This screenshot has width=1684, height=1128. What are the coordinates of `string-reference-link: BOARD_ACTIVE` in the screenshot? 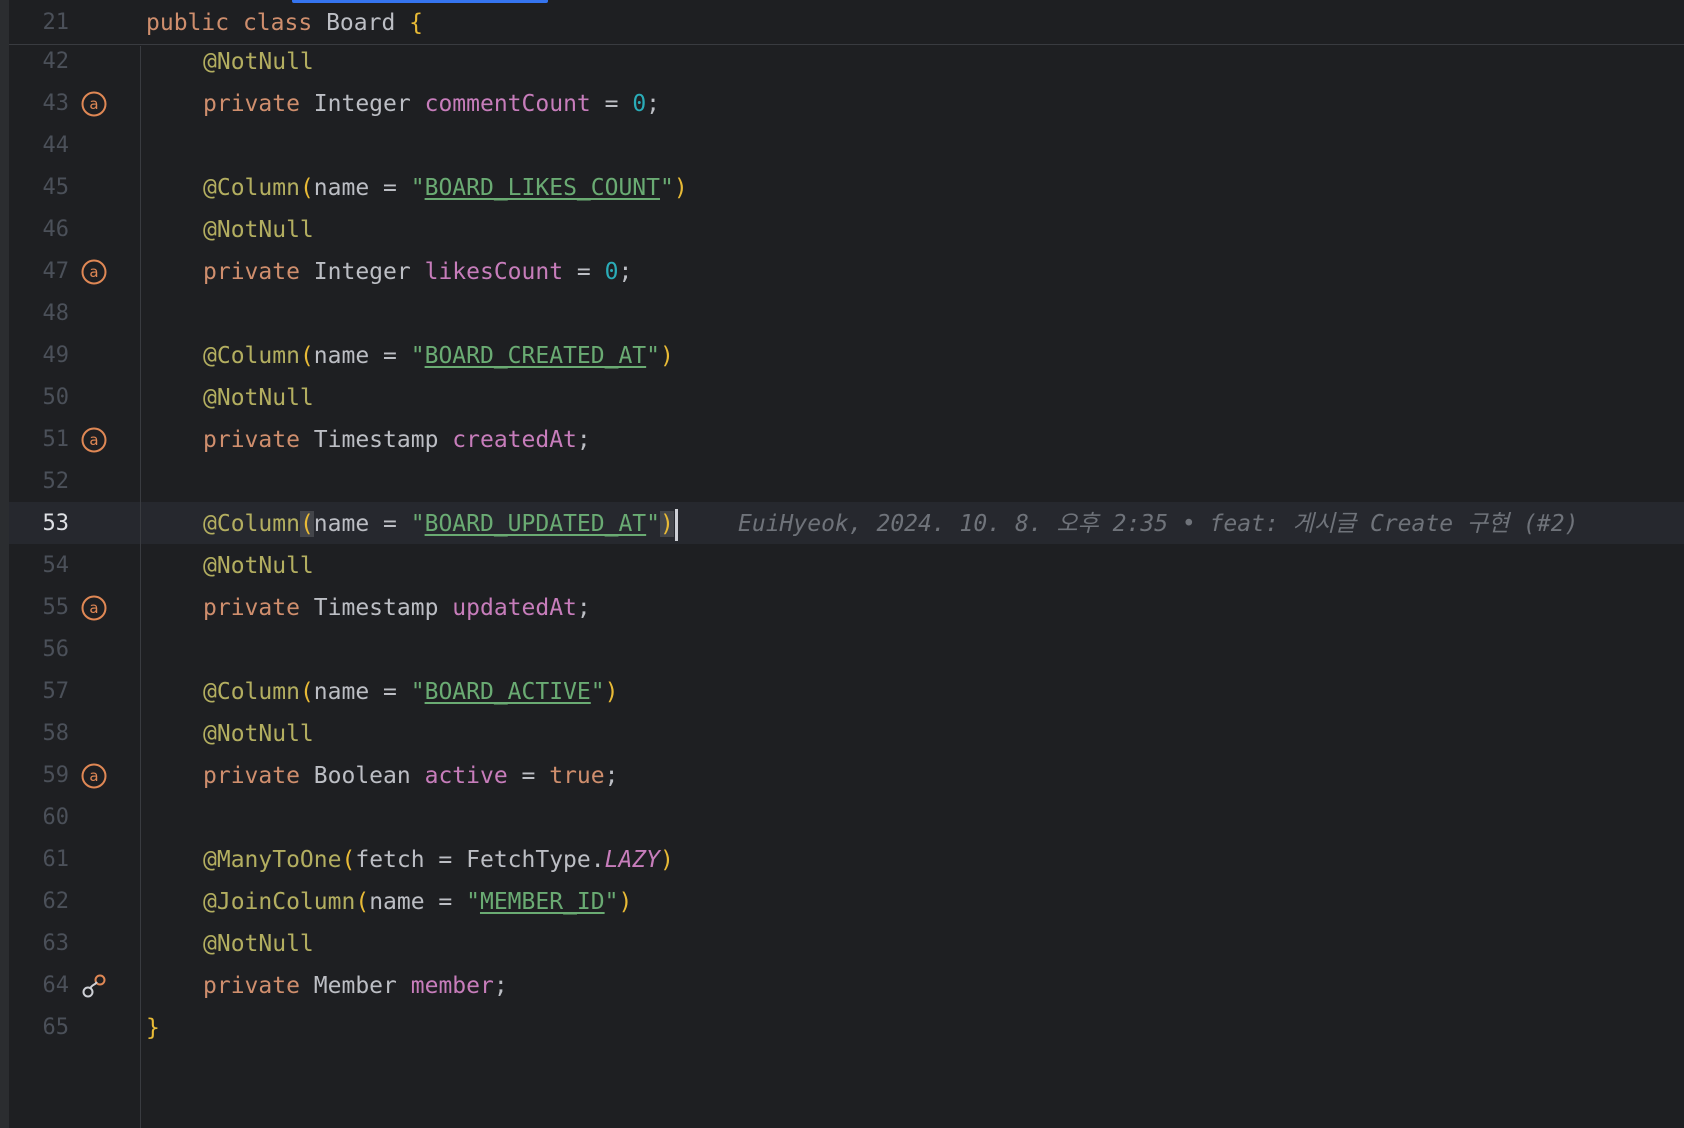 It's located at (508, 692).